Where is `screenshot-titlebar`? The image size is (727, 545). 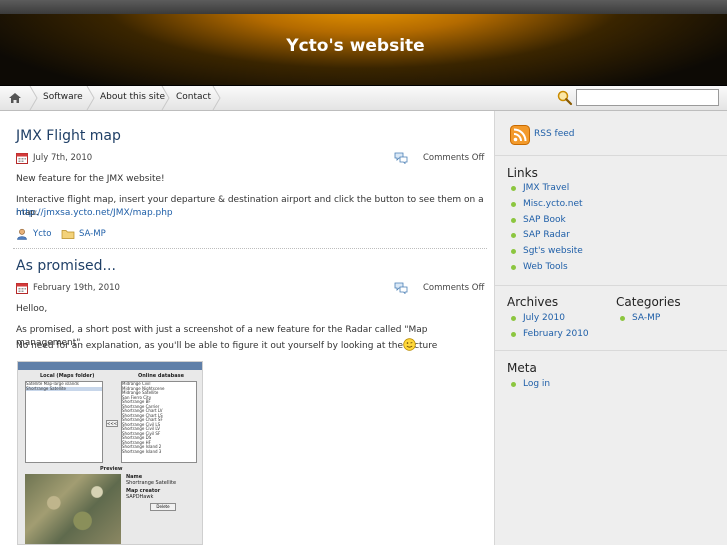
screenshot-titlebar is located at coordinates (110, 366).